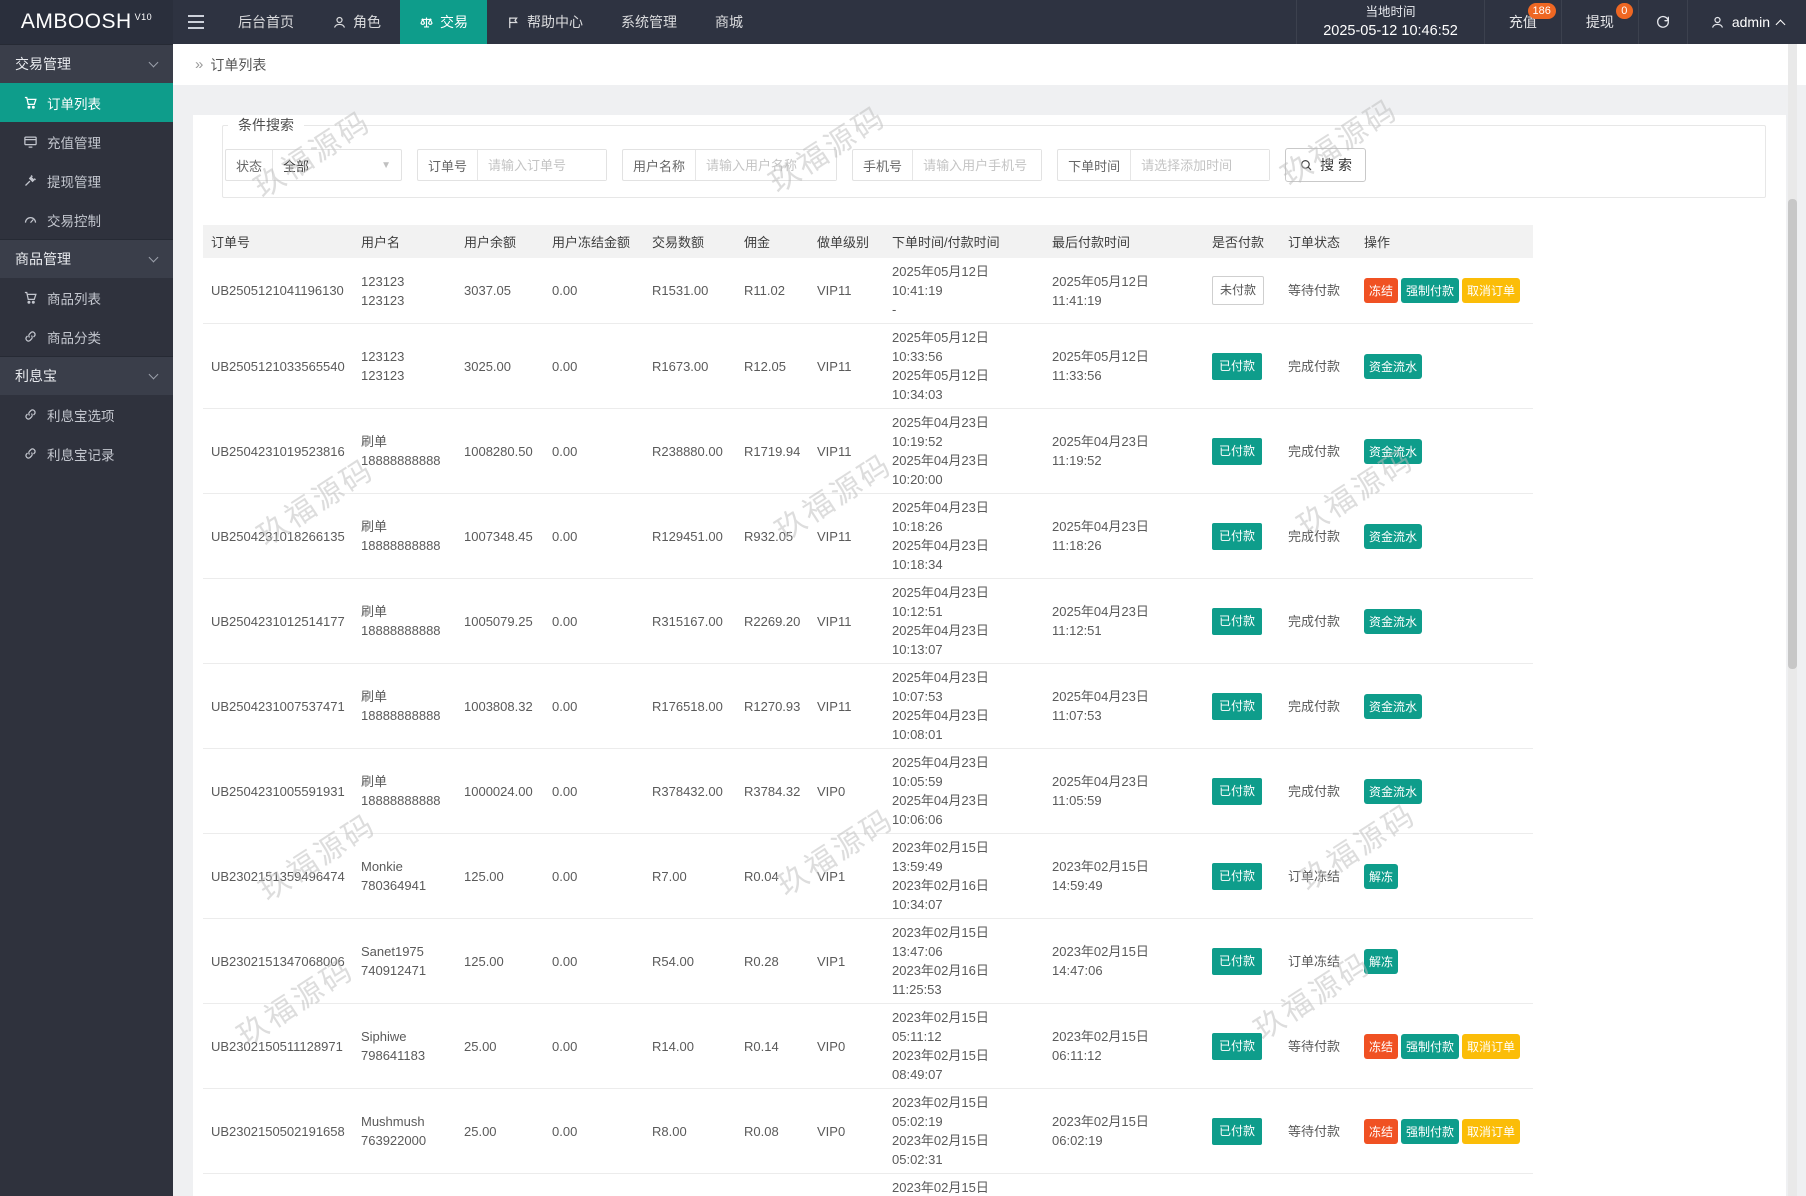 This screenshot has height=1196, width=1806. What do you see at coordinates (649, 22) in the screenshot?
I see `nav-item-system-manage: 系统管理` at bounding box center [649, 22].